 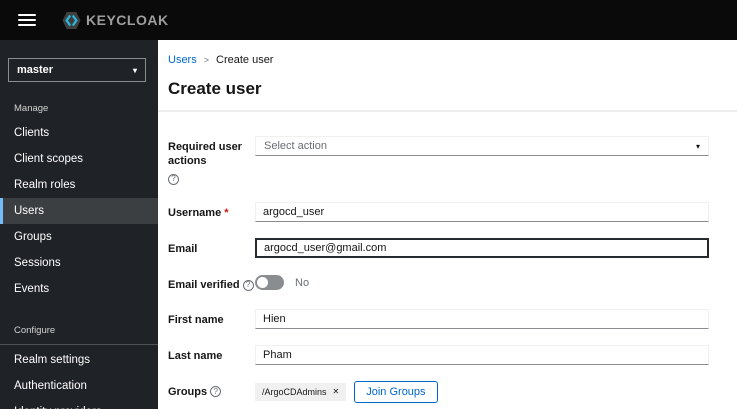 I want to click on sidebar-item-client-scopes: Client scopes, so click(x=79, y=159).